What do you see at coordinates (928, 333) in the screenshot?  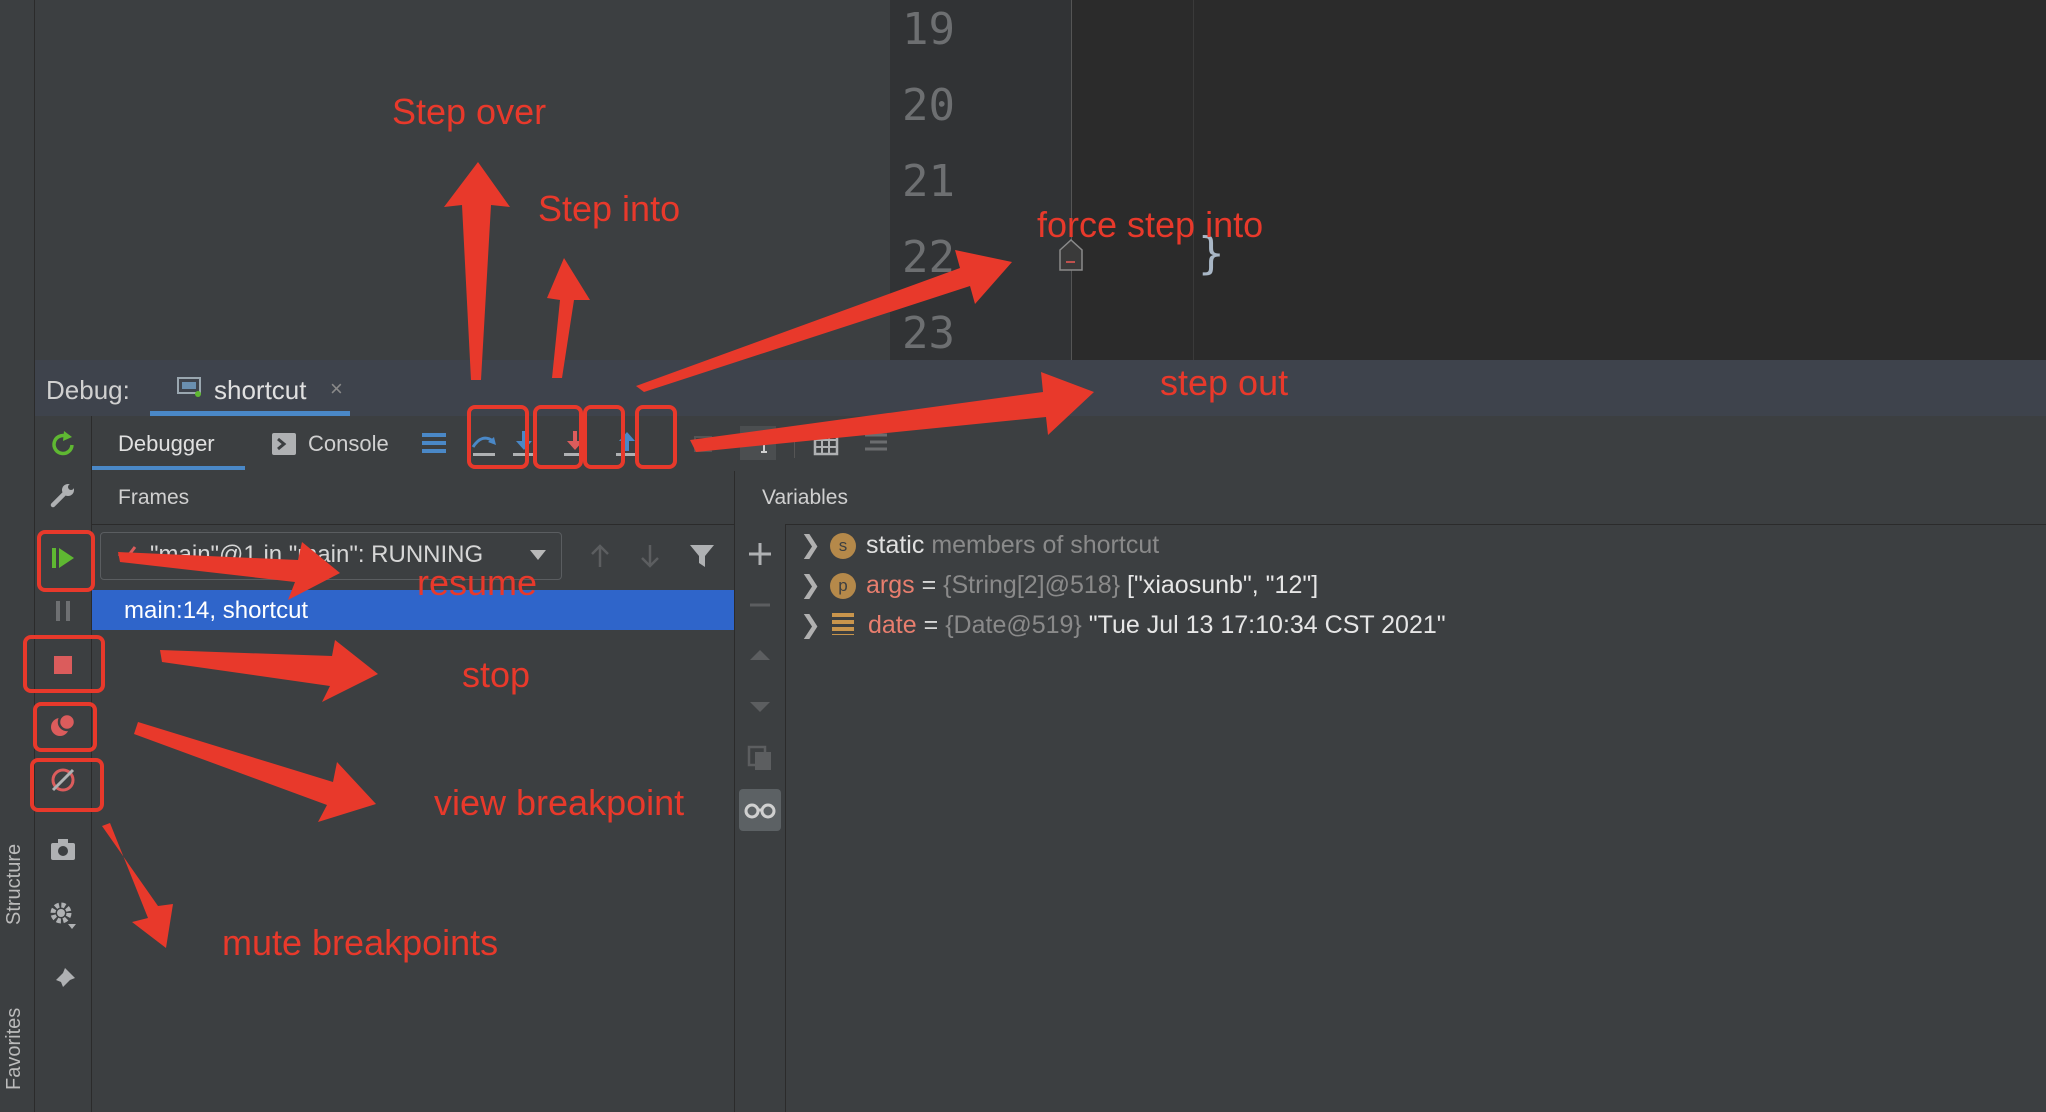 I see `line-number: 23` at bounding box center [928, 333].